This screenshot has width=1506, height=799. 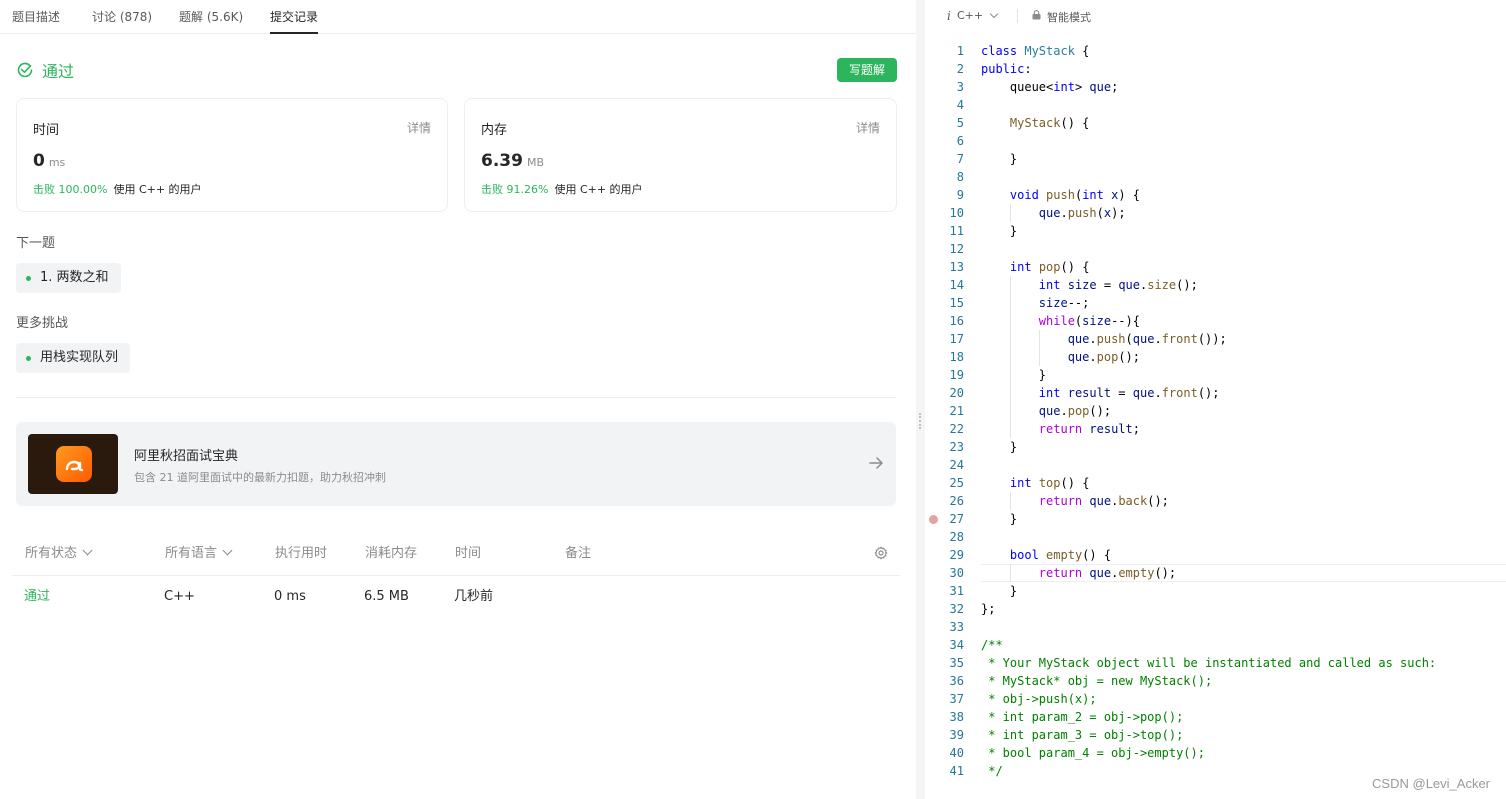 What do you see at coordinates (1215, 285) in the screenshot?
I see `code-line: 14 int size = que.size();` at bounding box center [1215, 285].